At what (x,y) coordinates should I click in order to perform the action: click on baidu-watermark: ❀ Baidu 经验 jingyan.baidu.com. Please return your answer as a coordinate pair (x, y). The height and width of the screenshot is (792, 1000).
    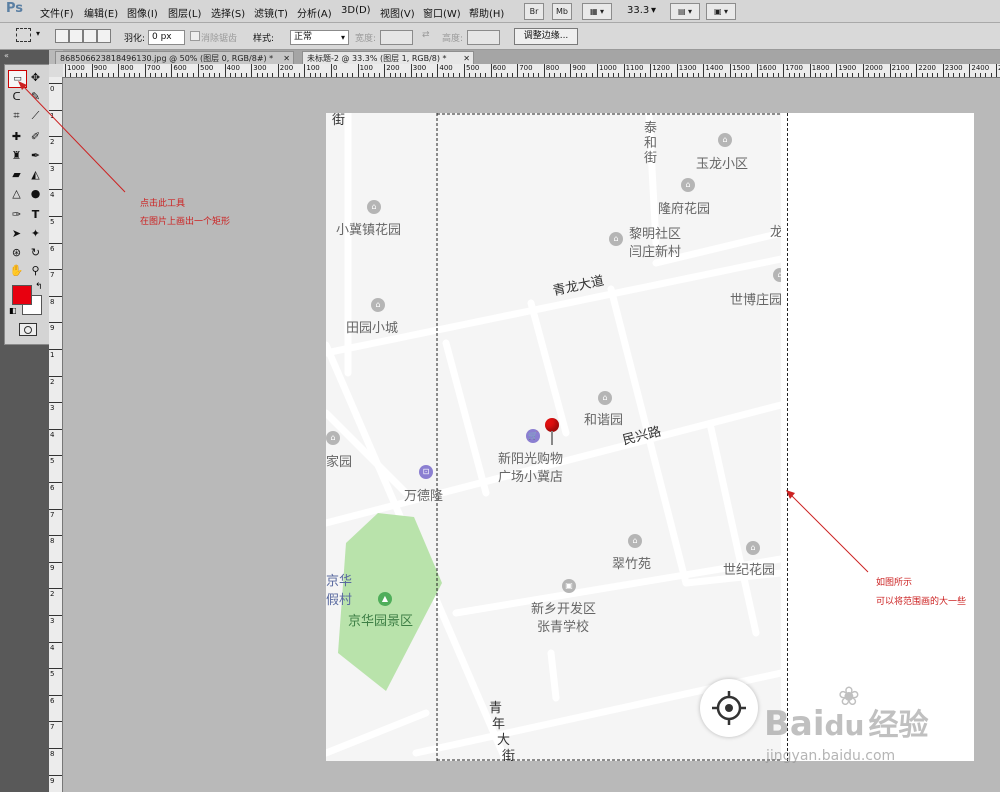
    Looking at the image, I should click on (870, 728).